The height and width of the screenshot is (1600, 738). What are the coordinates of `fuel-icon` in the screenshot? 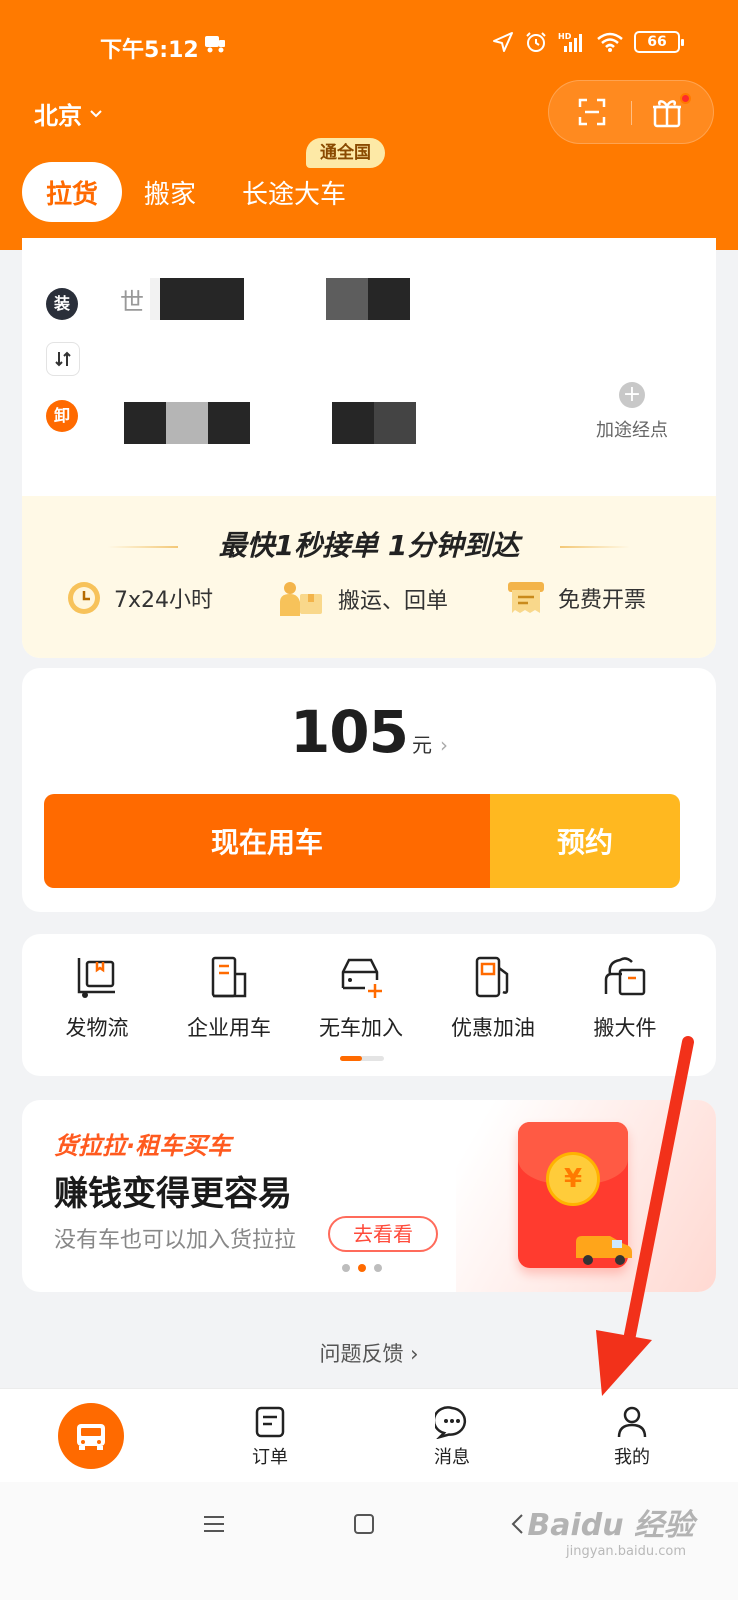 It's located at (492, 977).